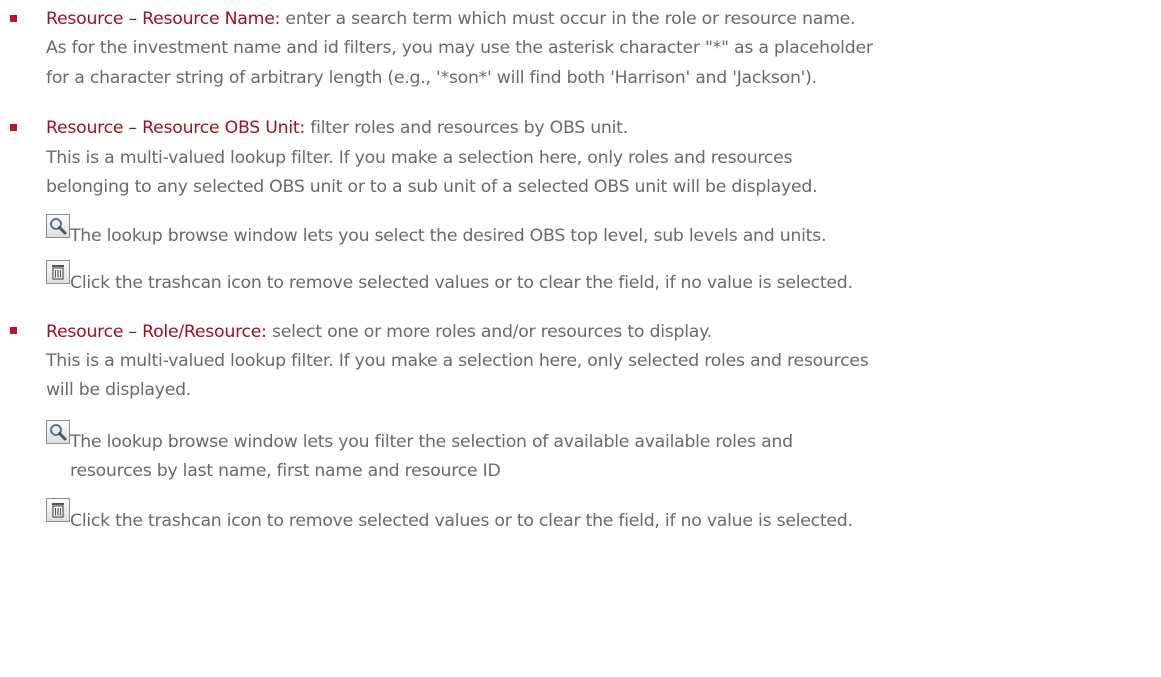  Describe the element at coordinates (466, 128) in the screenshot. I see `item-text: filter roles and resources by OBS unit.` at that location.